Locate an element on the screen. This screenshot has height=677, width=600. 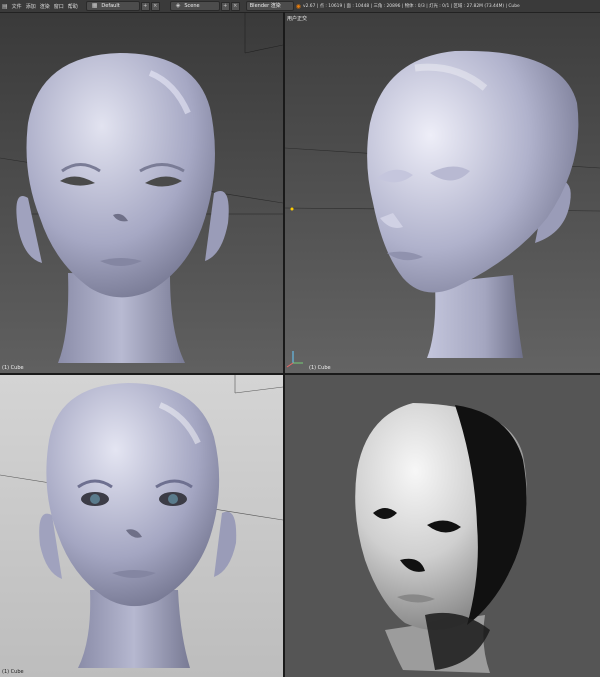
view-mode-label: 用户正交 is located at coordinates (297, 19).